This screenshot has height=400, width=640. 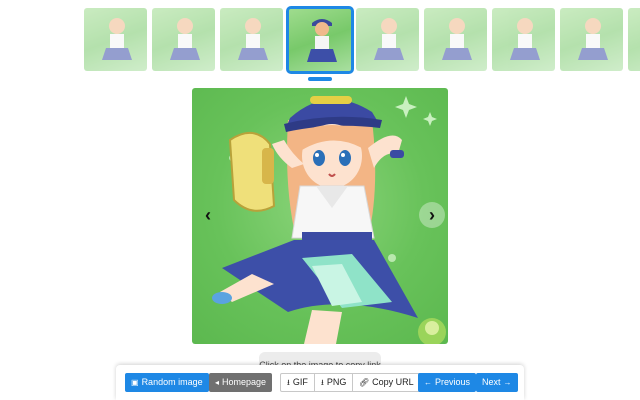 I want to click on thumbnail-strip, so click(x=362, y=40).